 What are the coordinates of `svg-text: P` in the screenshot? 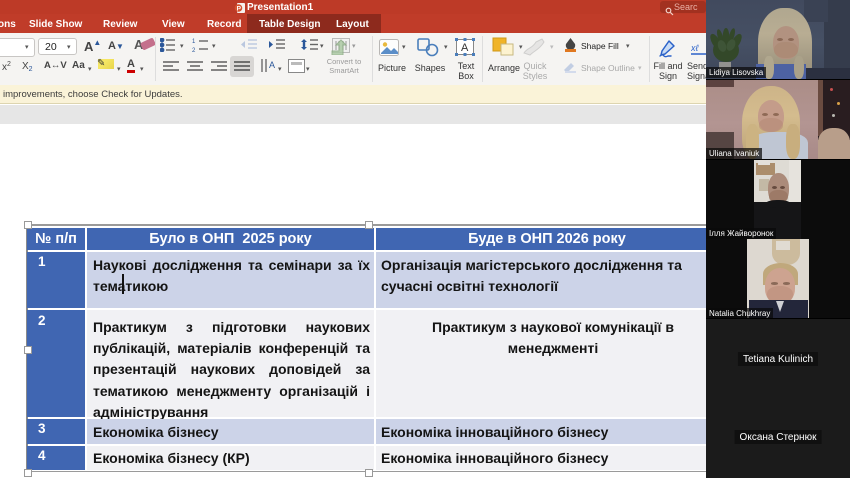 It's located at (239, 8).